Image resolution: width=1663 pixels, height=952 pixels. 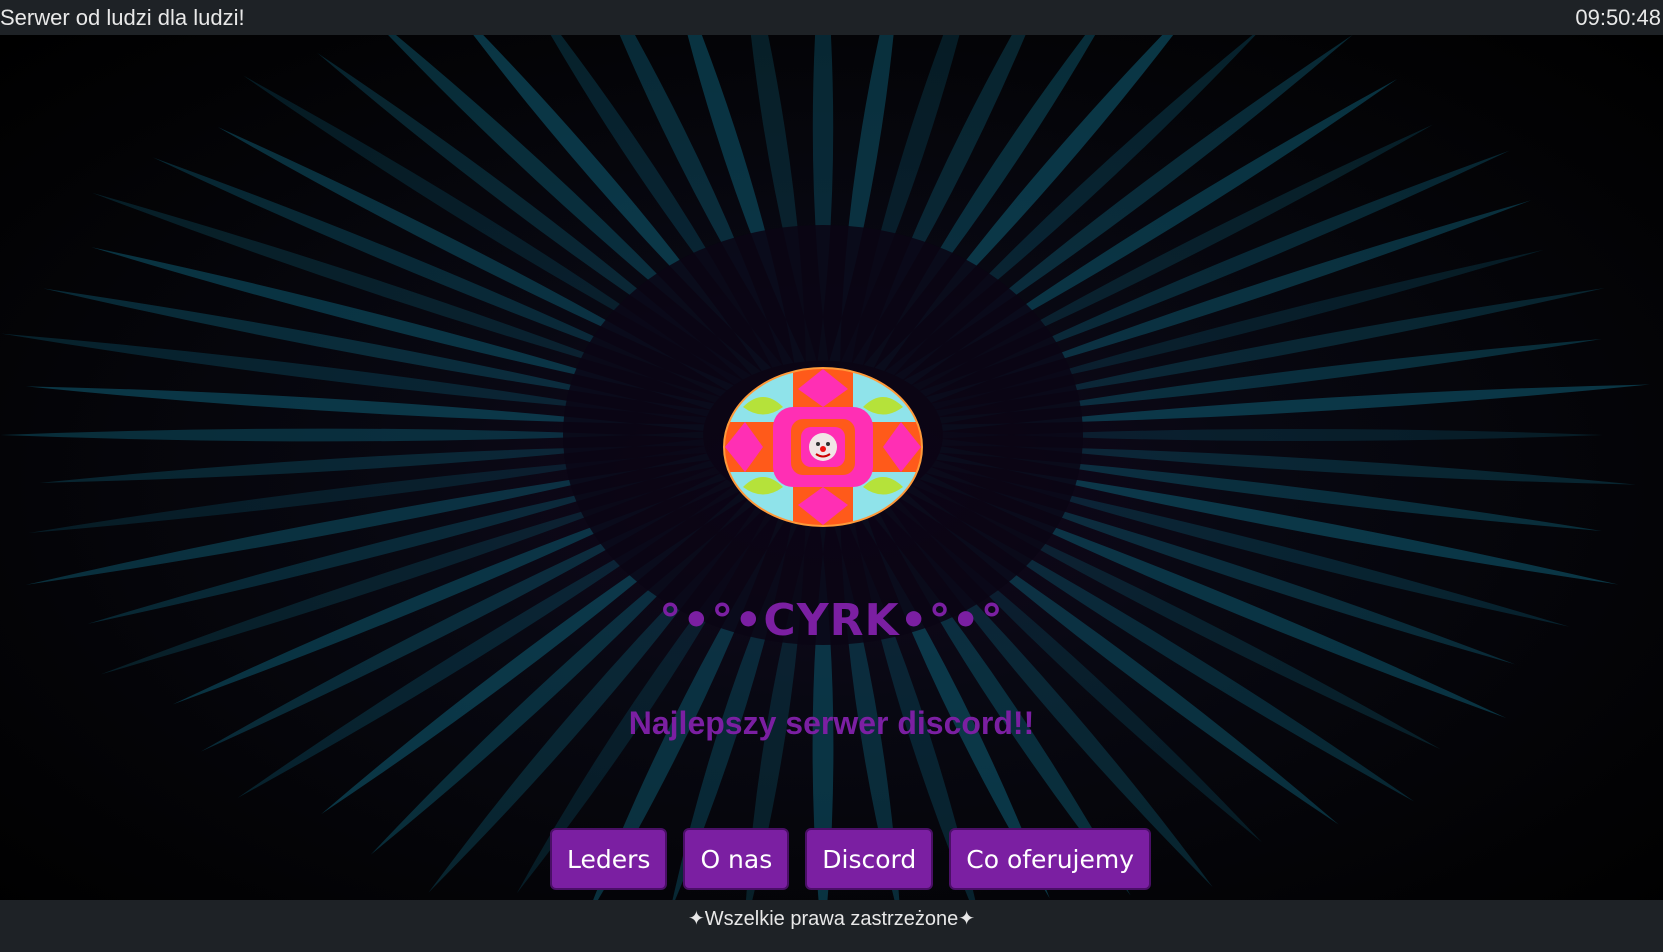 I want to click on nav-o-nas-button: O nas, so click(x=736, y=859).